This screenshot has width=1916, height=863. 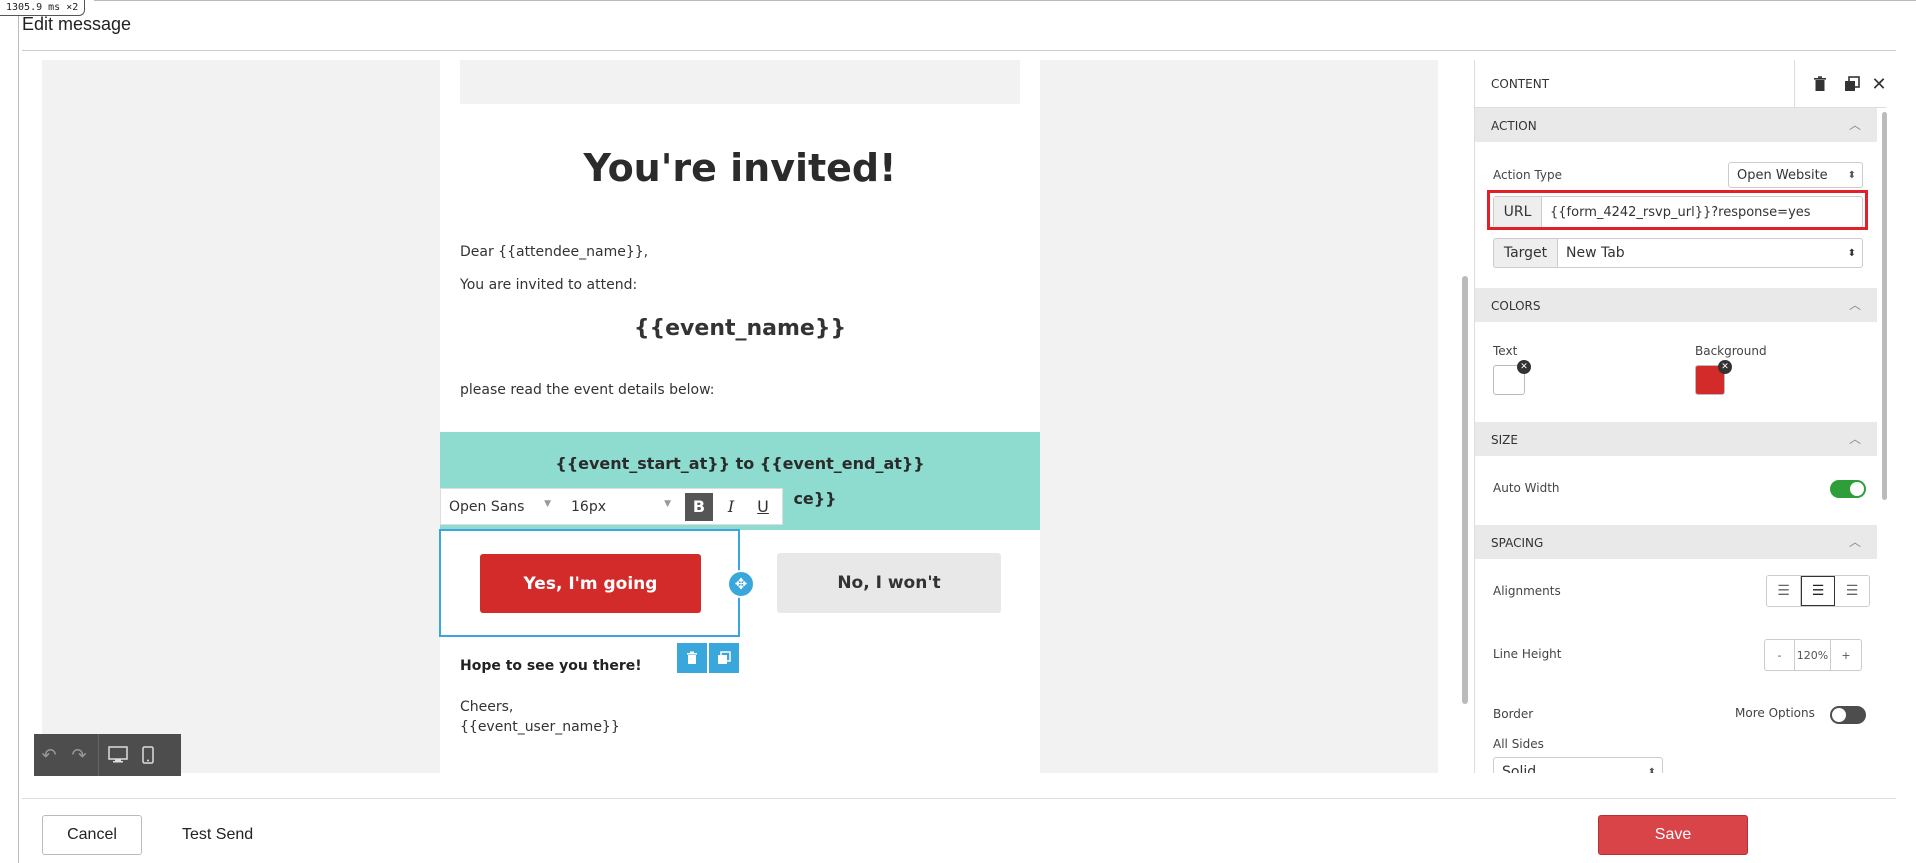 What do you see at coordinates (1595, 253) in the screenshot?
I see `target-value: New Tab` at bounding box center [1595, 253].